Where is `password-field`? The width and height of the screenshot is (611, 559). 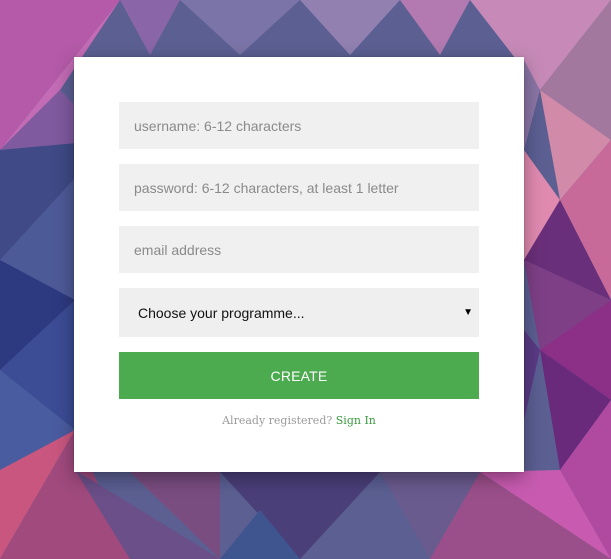 password-field is located at coordinates (299, 187).